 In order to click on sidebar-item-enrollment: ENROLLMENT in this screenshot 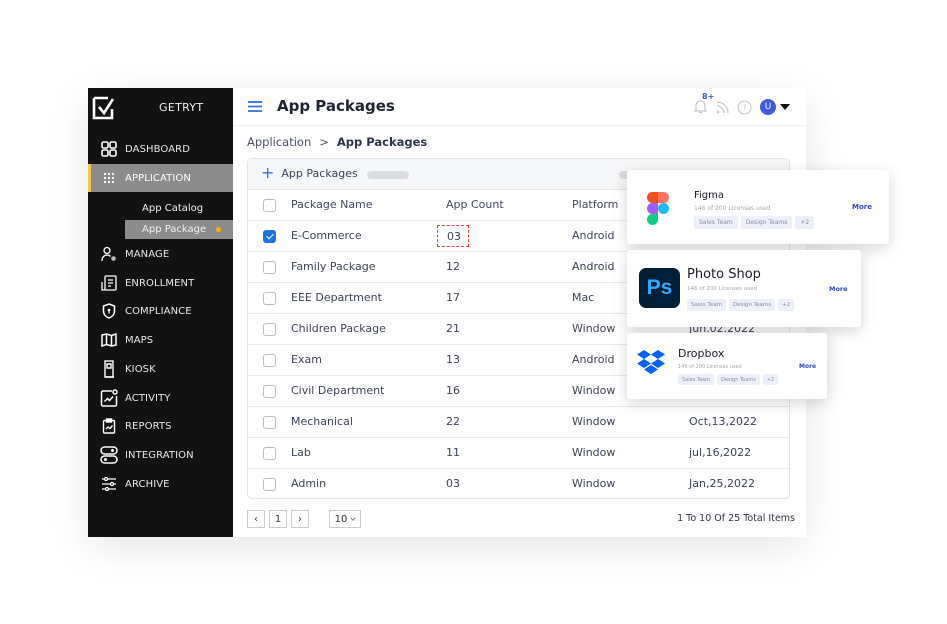, I will do `click(160, 283)`.